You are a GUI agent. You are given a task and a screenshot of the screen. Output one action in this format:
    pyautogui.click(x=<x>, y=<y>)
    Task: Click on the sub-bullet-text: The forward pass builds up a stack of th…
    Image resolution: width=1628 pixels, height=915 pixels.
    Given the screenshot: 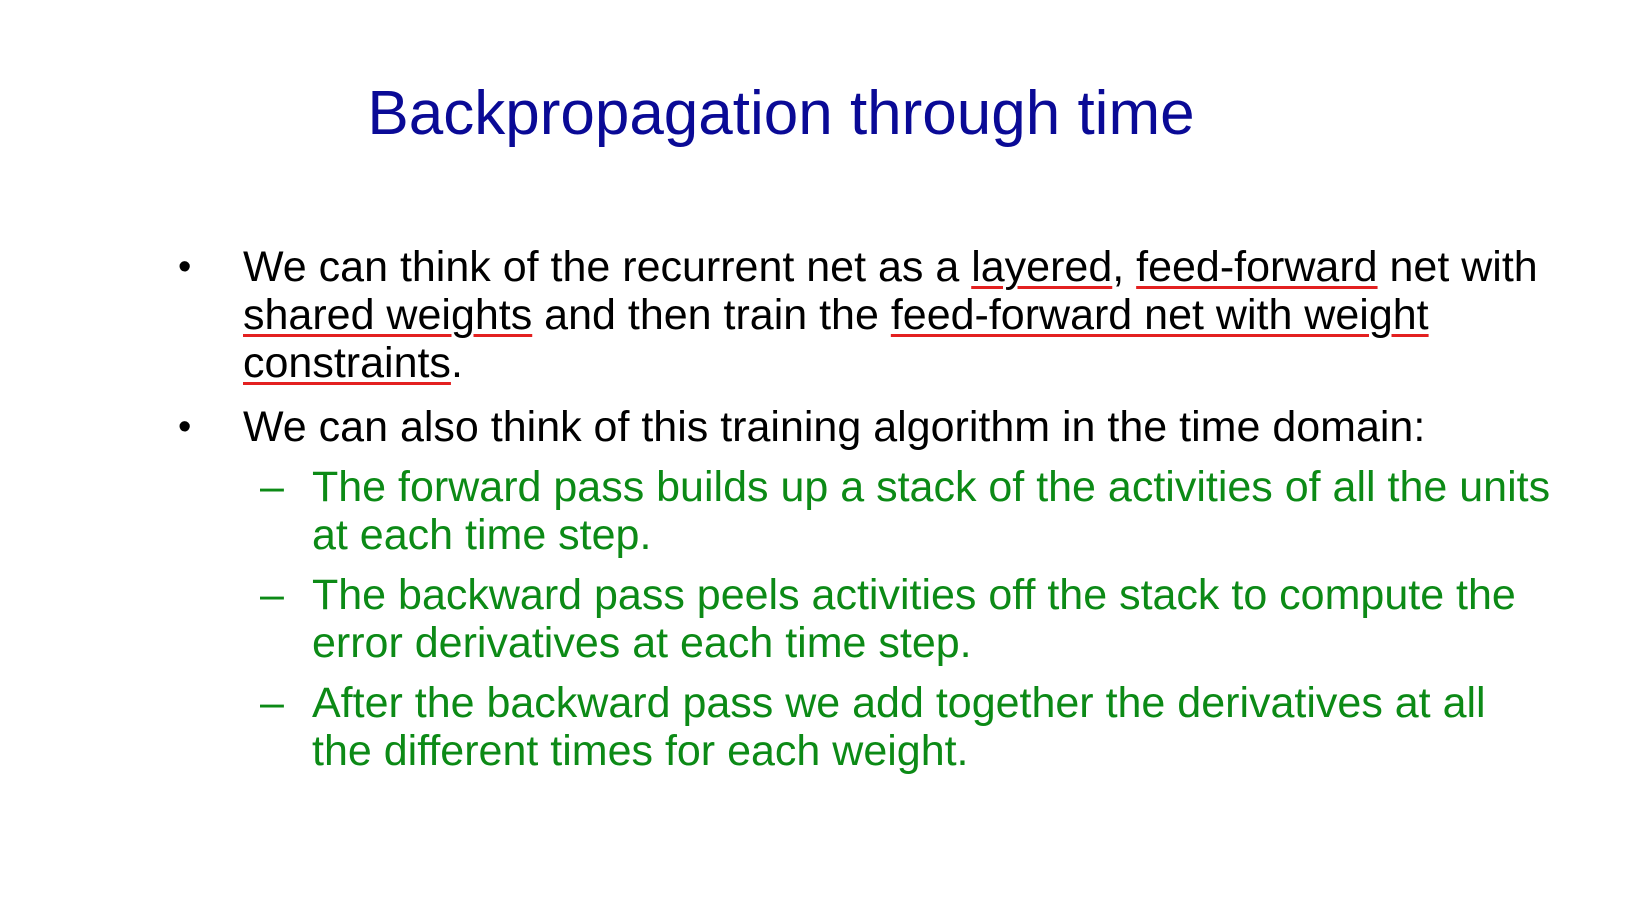 What is the action you would take?
    pyautogui.click(x=931, y=511)
    